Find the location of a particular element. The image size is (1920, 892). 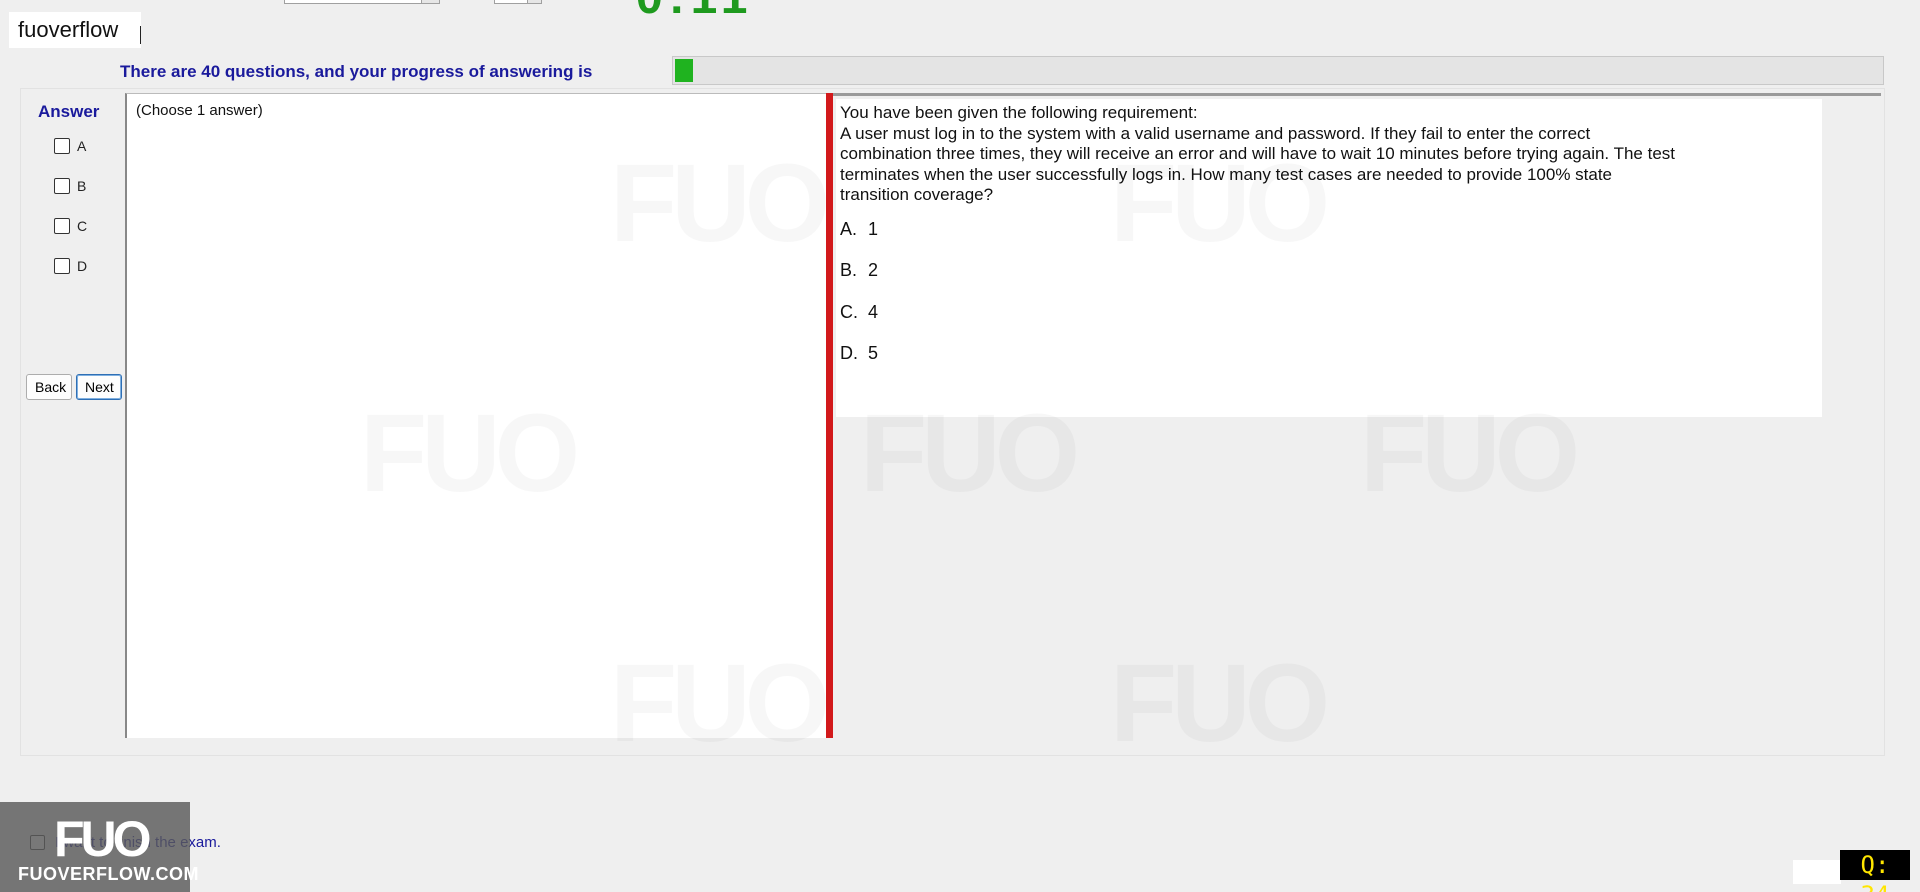

answer-option-label: A is located at coordinates (82, 146).